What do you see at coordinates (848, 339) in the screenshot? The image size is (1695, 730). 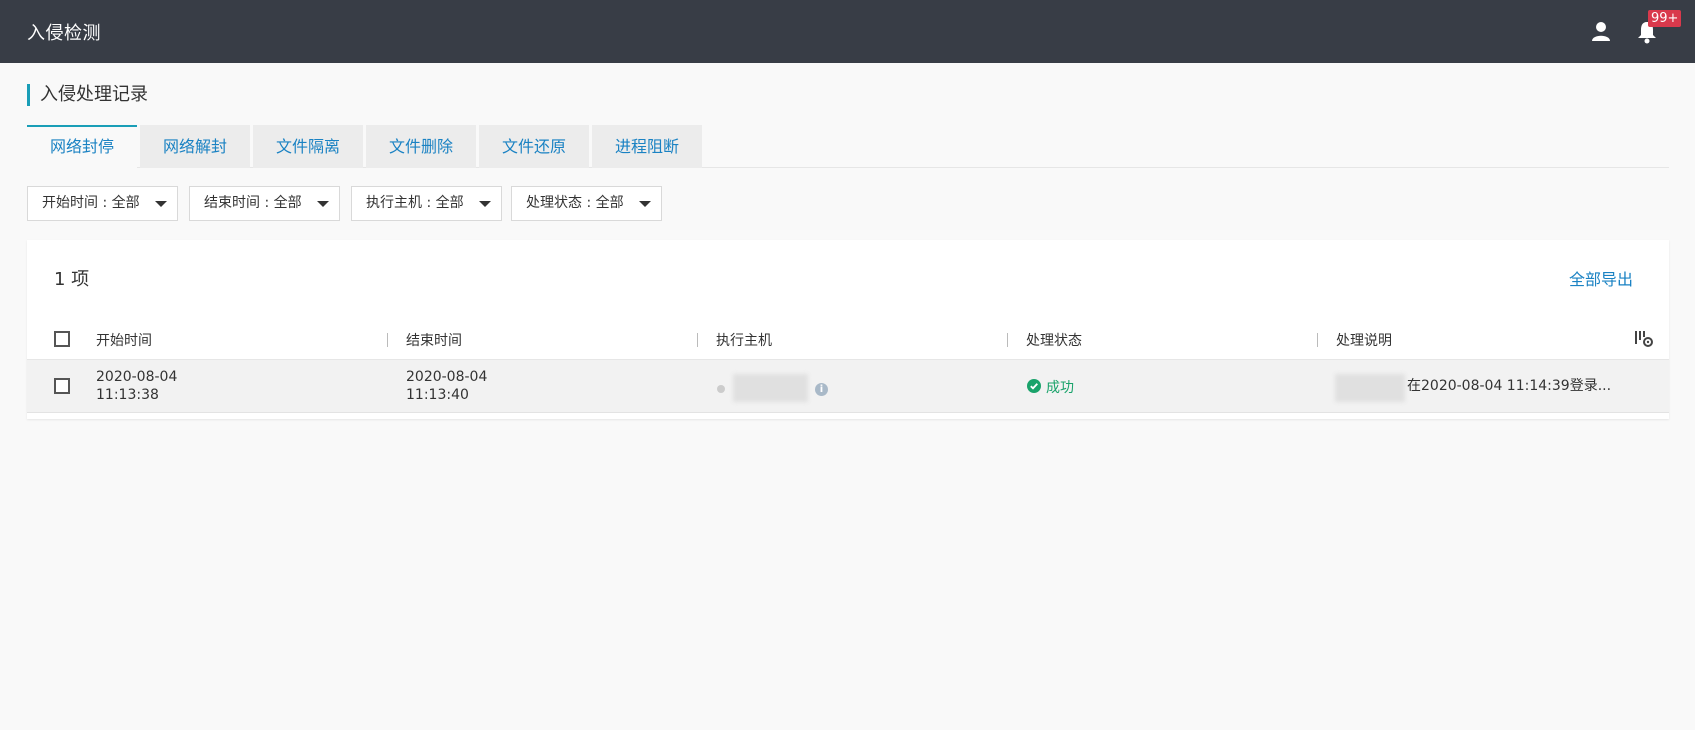 I see `table-header: 开始时间 结束时间 执行主机 处理状态 处理说明` at bounding box center [848, 339].